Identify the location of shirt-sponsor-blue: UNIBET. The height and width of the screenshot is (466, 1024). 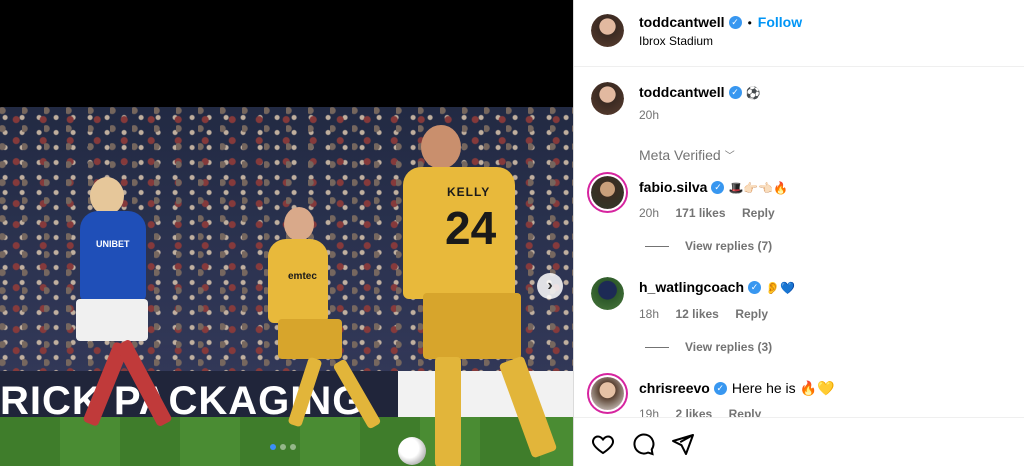
(113, 244).